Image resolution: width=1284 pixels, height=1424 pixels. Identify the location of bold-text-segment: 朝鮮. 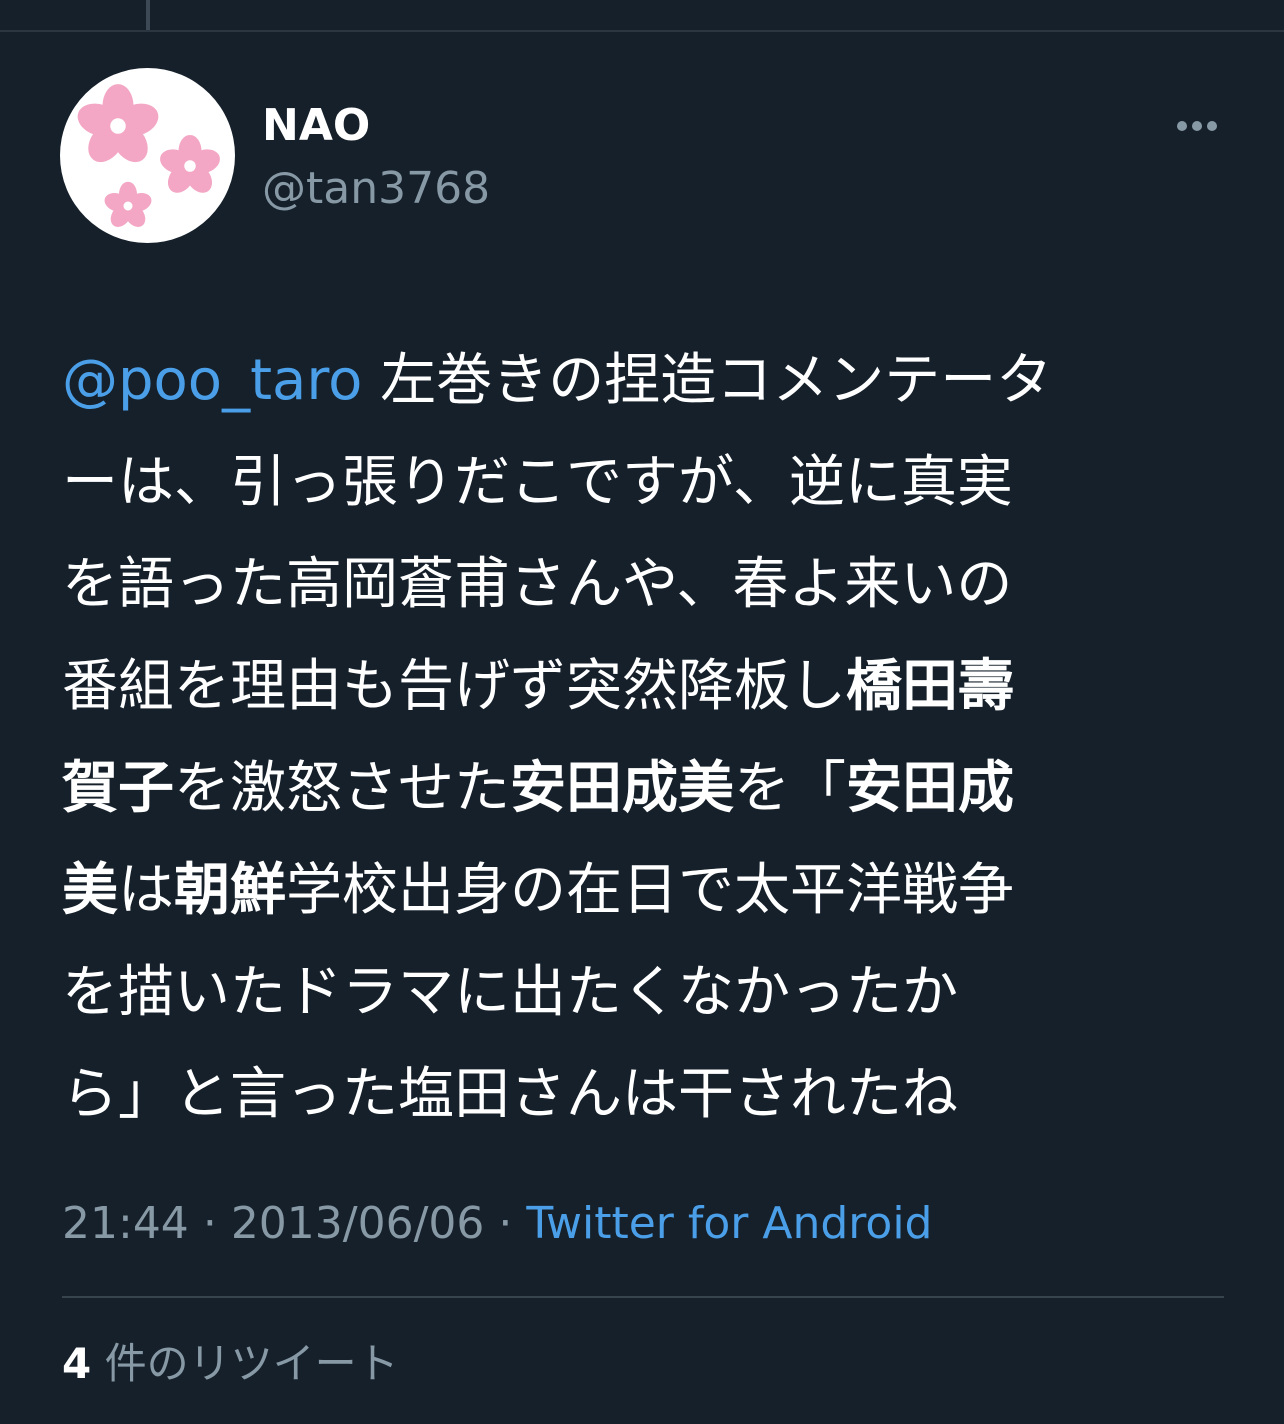
(230, 890).